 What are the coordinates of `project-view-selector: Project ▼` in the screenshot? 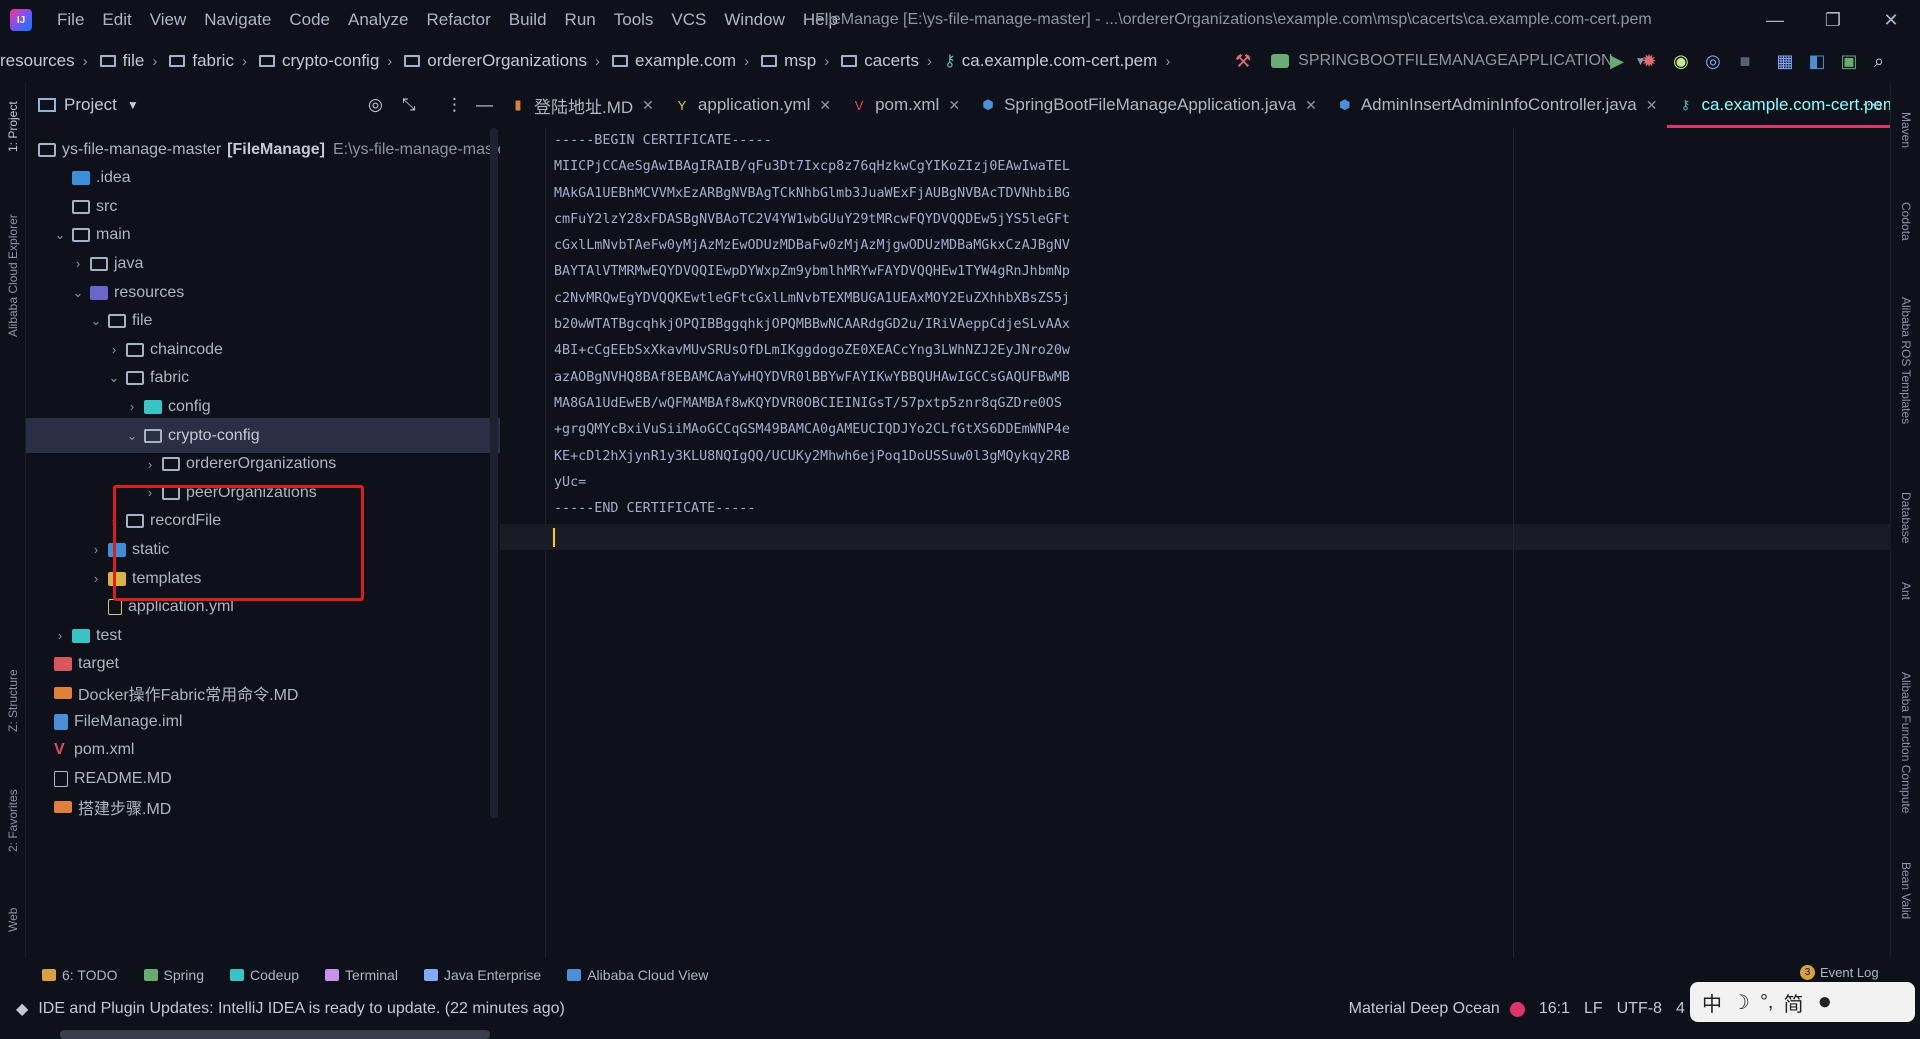 It's located at (88, 105).